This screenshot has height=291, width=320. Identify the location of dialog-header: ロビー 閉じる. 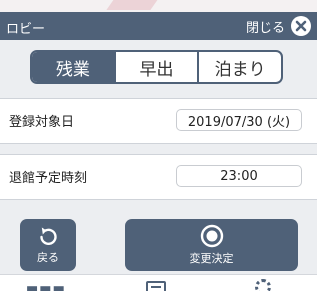
(158, 26).